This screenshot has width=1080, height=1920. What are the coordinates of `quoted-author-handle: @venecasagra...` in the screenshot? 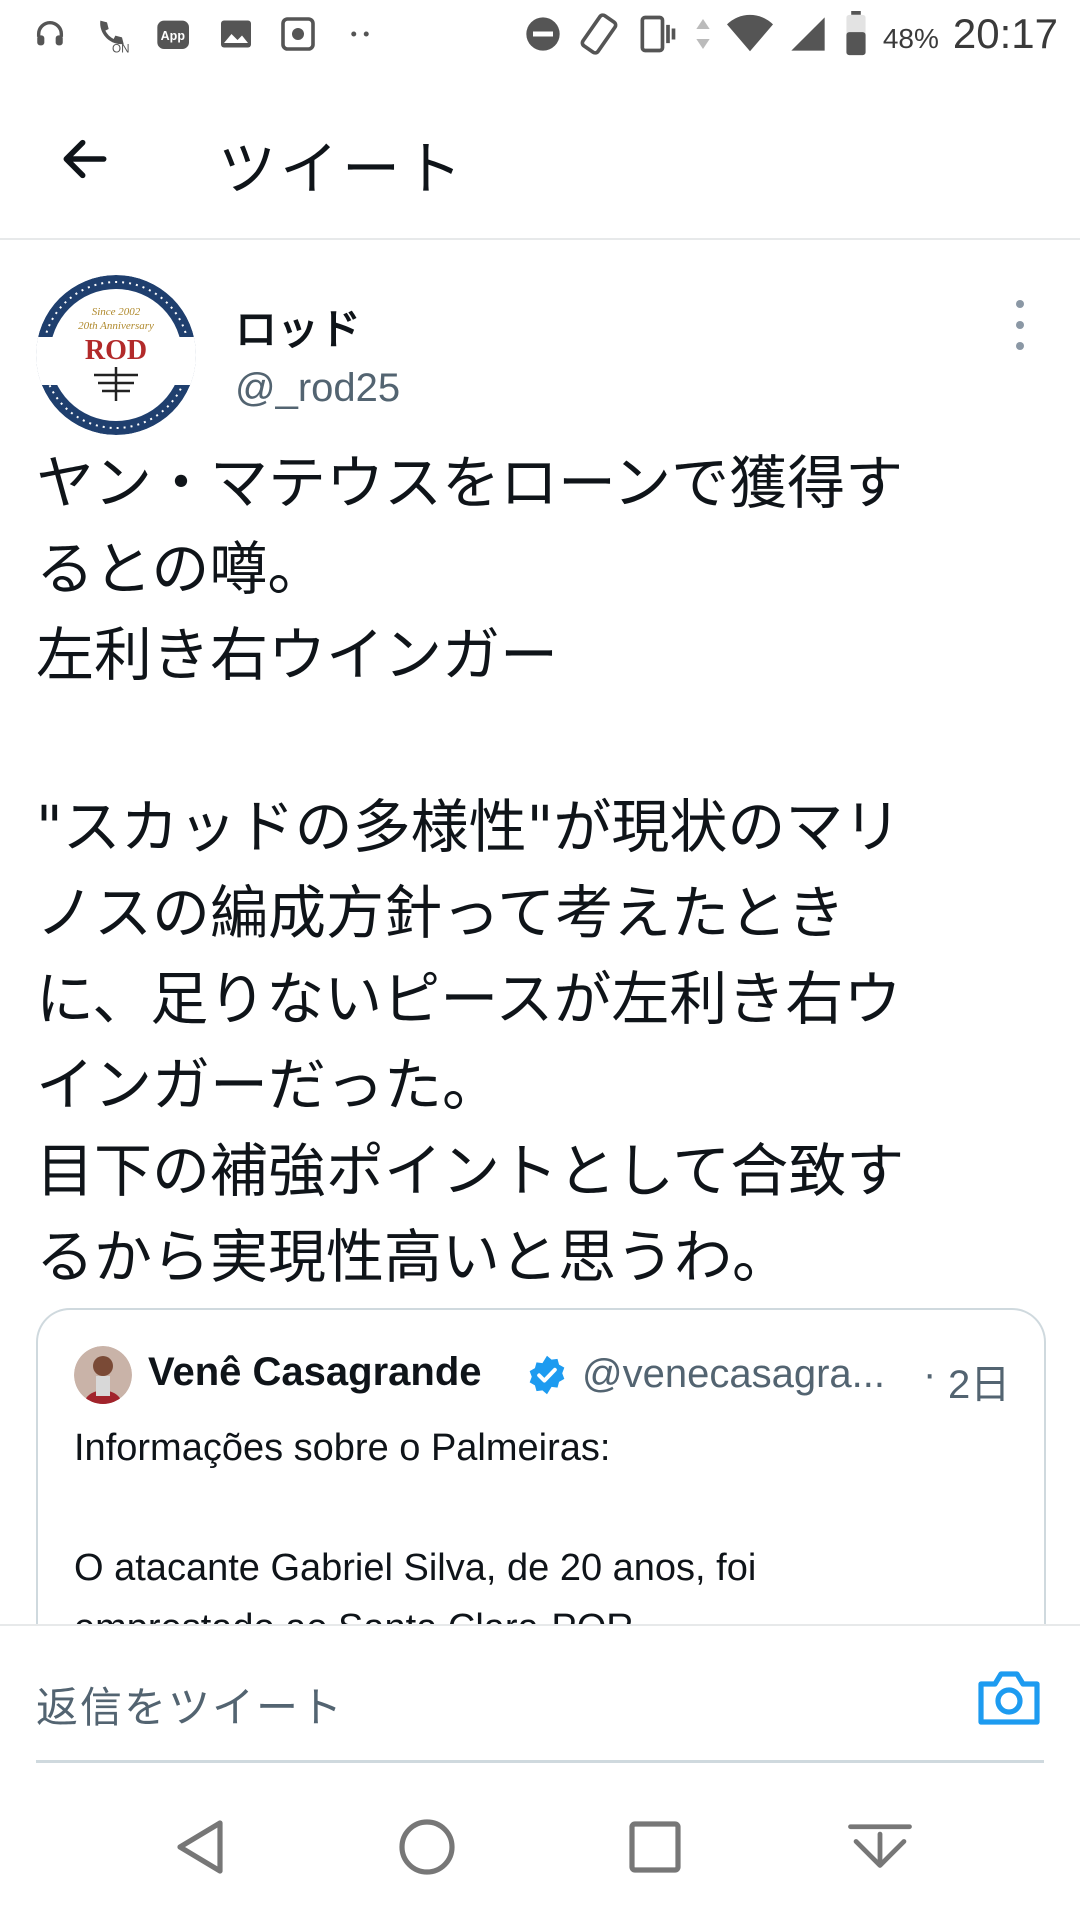 It's located at (733, 1374).